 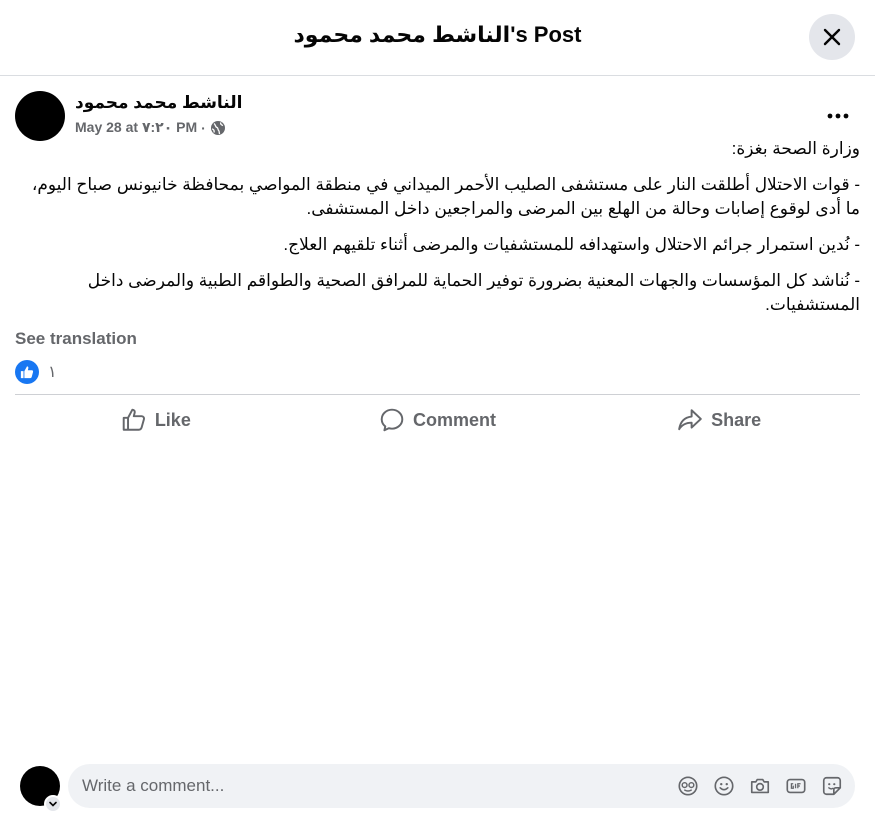 What do you see at coordinates (172, 419) in the screenshot?
I see `like-label: Like` at bounding box center [172, 419].